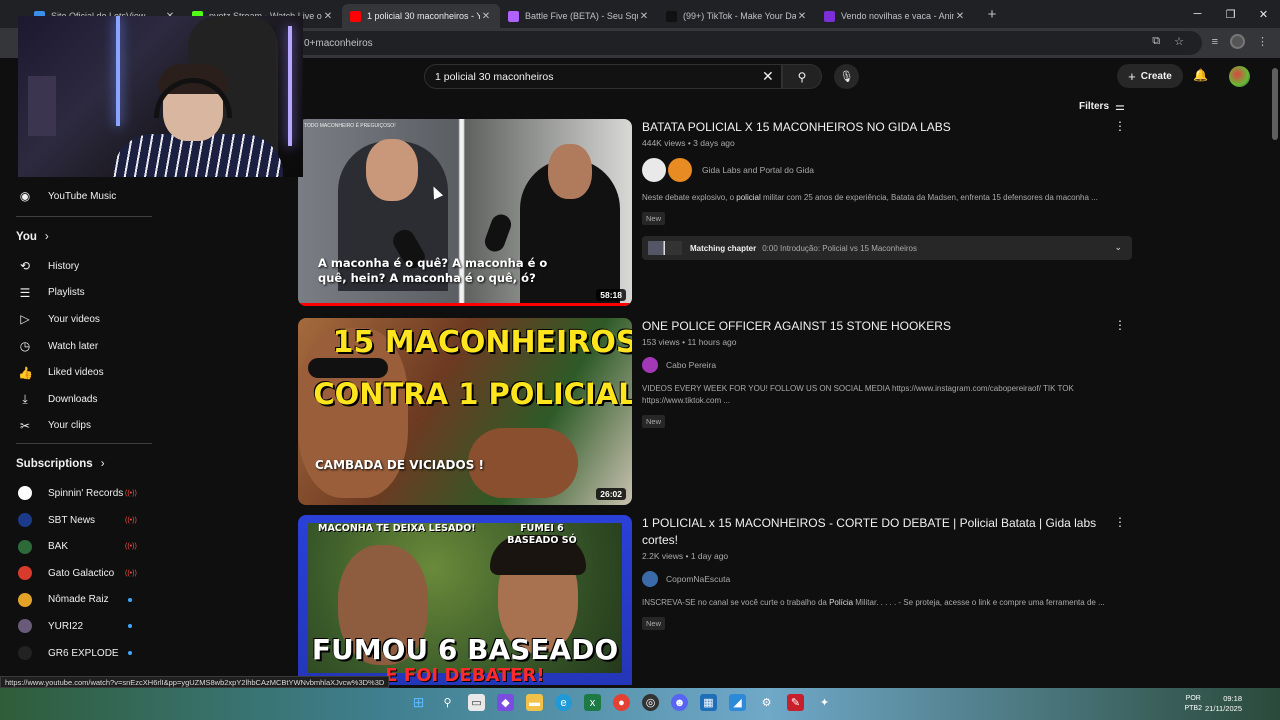 The width and height of the screenshot is (1280, 720). What do you see at coordinates (26, 237) in the screenshot?
I see `you-label: You` at bounding box center [26, 237].